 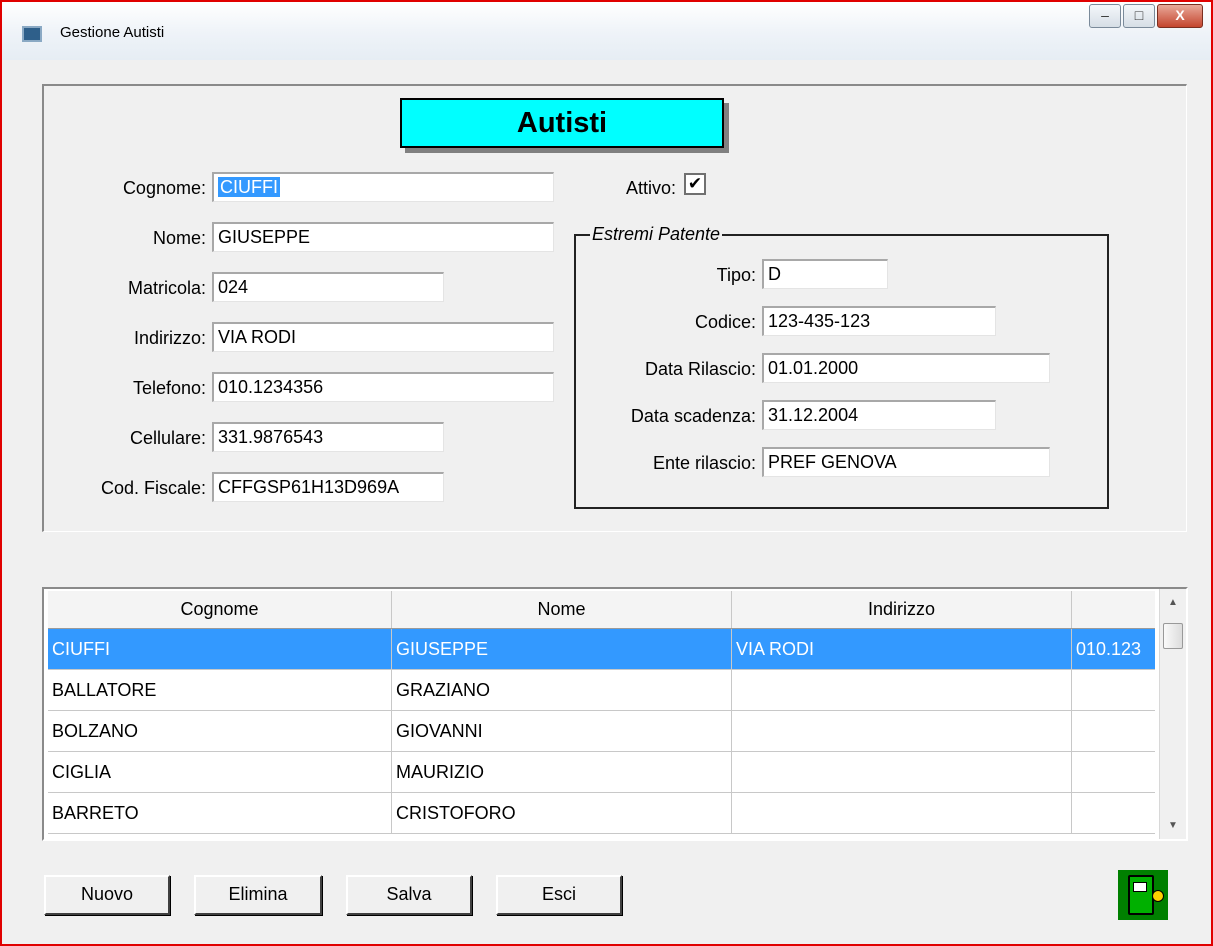 I want to click on data-rilascio-field: 01.01.2000, so click(x=906, y=368).